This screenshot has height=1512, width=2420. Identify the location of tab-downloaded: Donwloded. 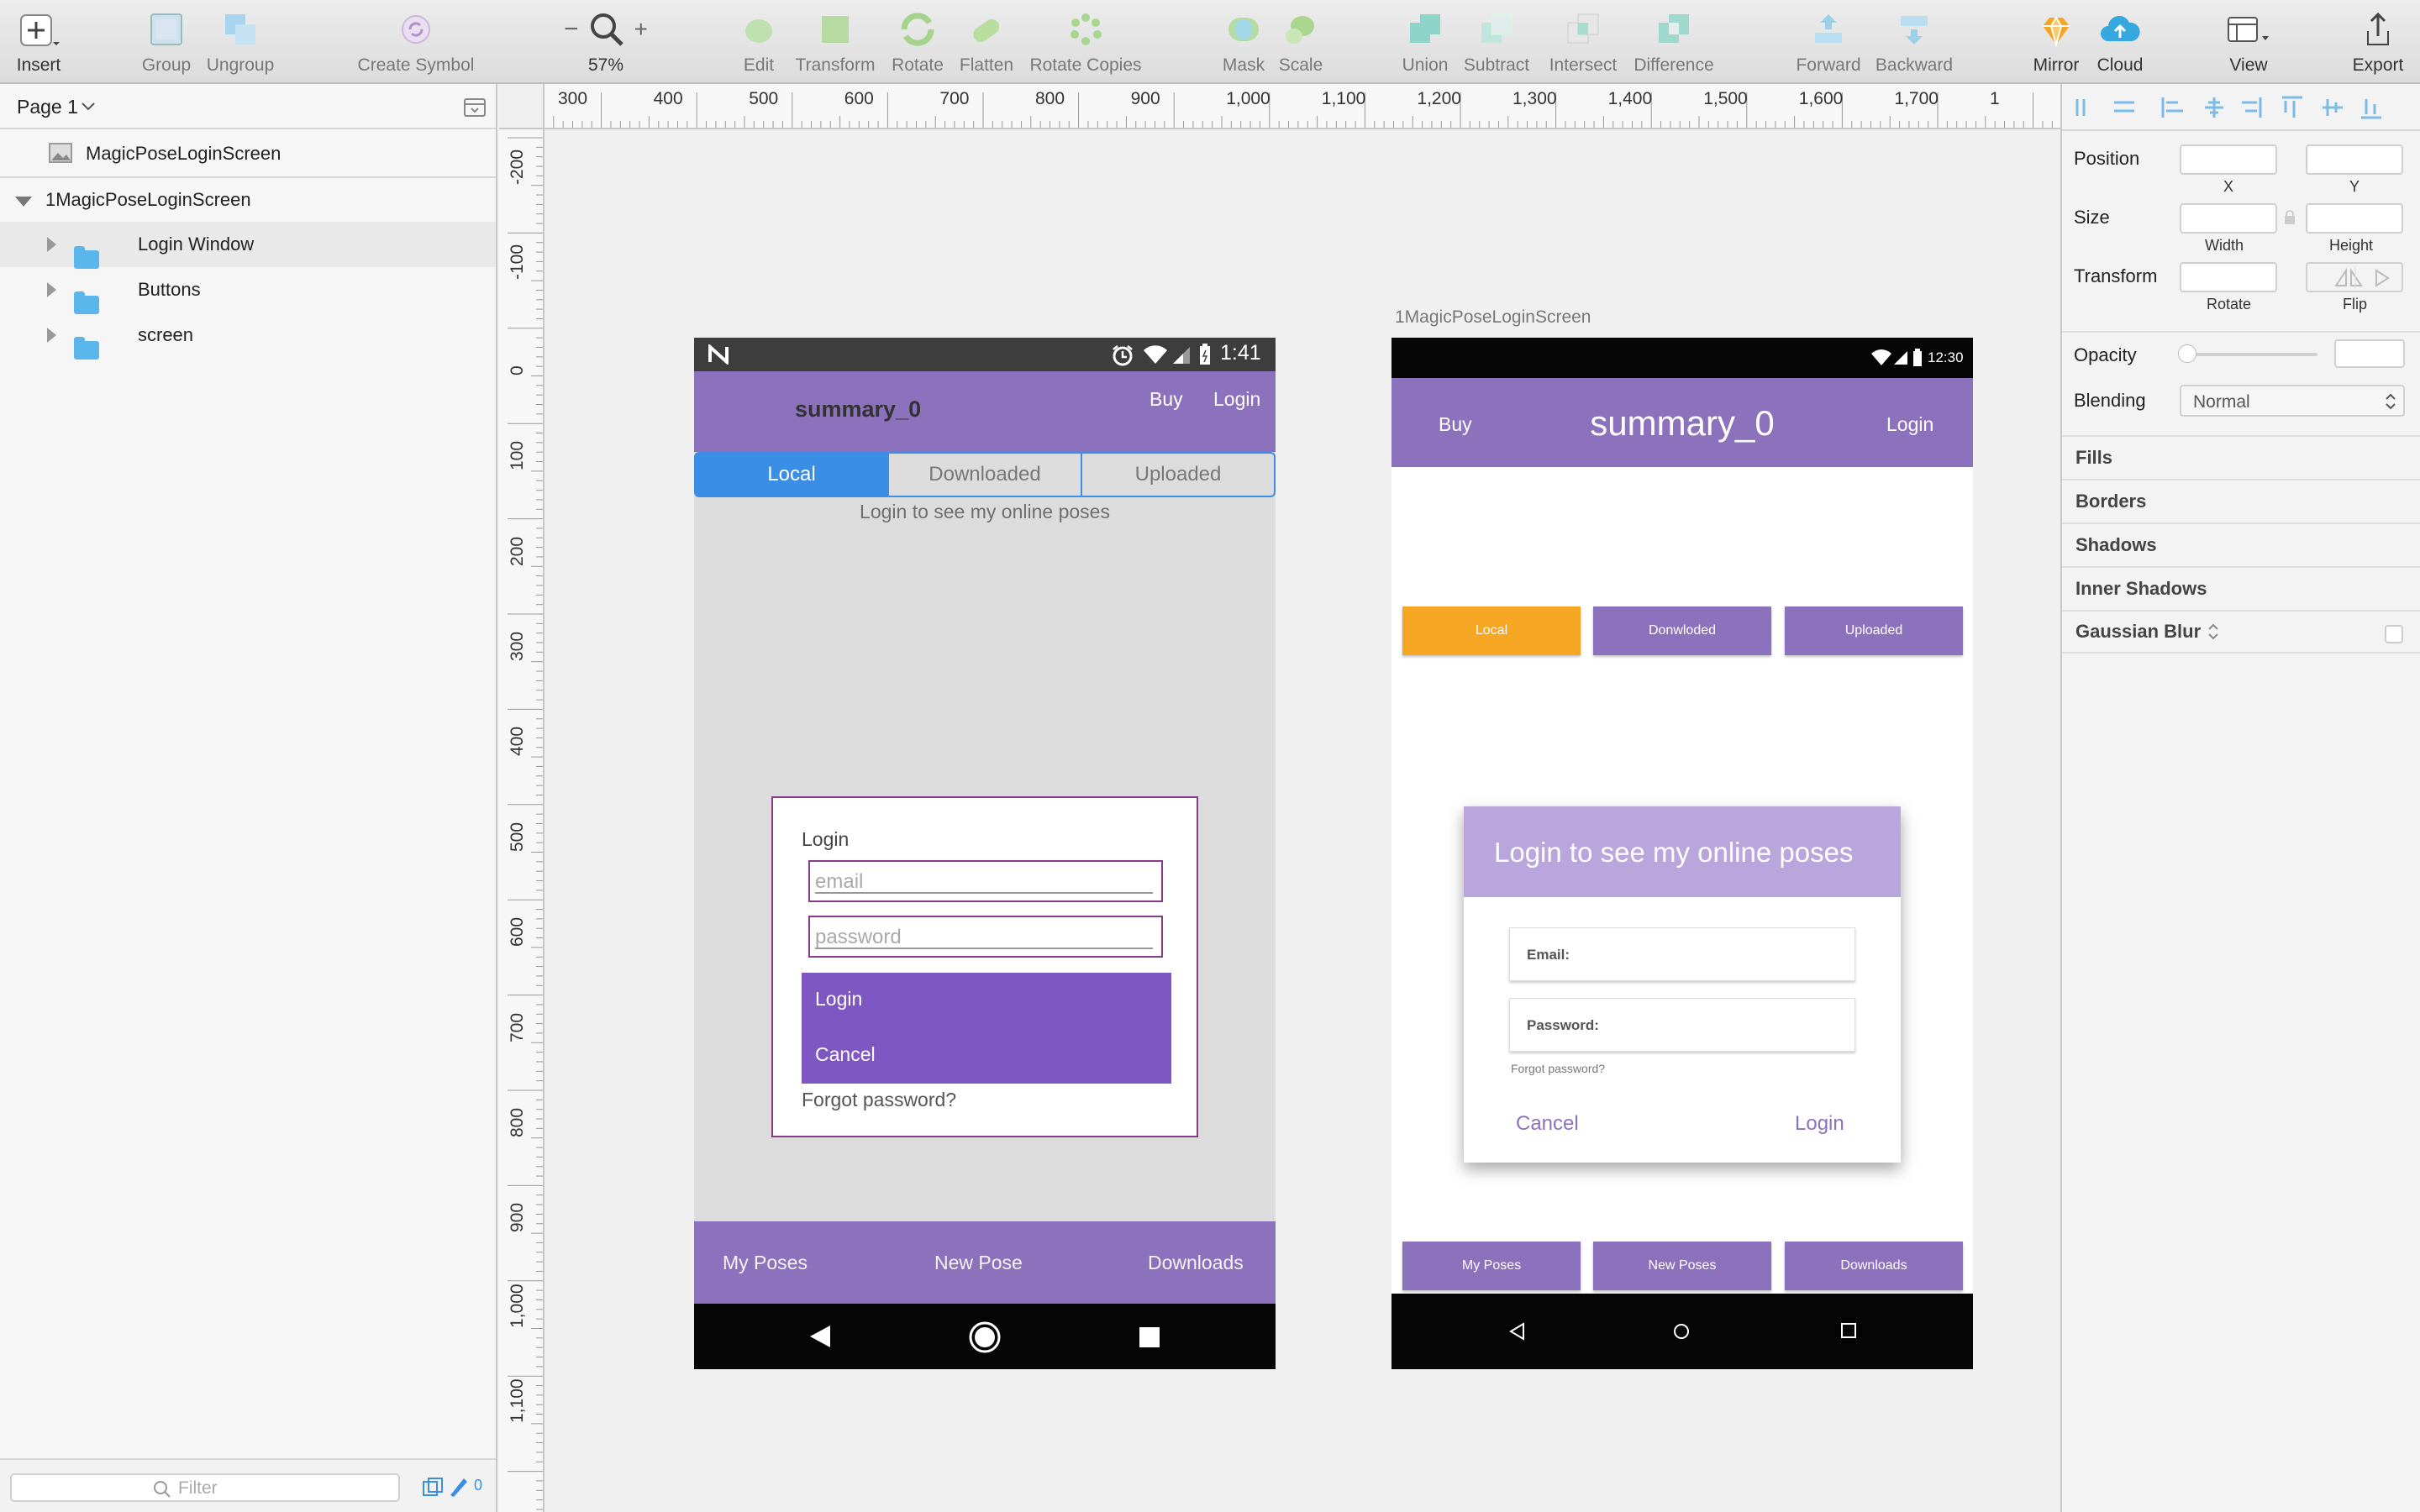
(1682, 630).